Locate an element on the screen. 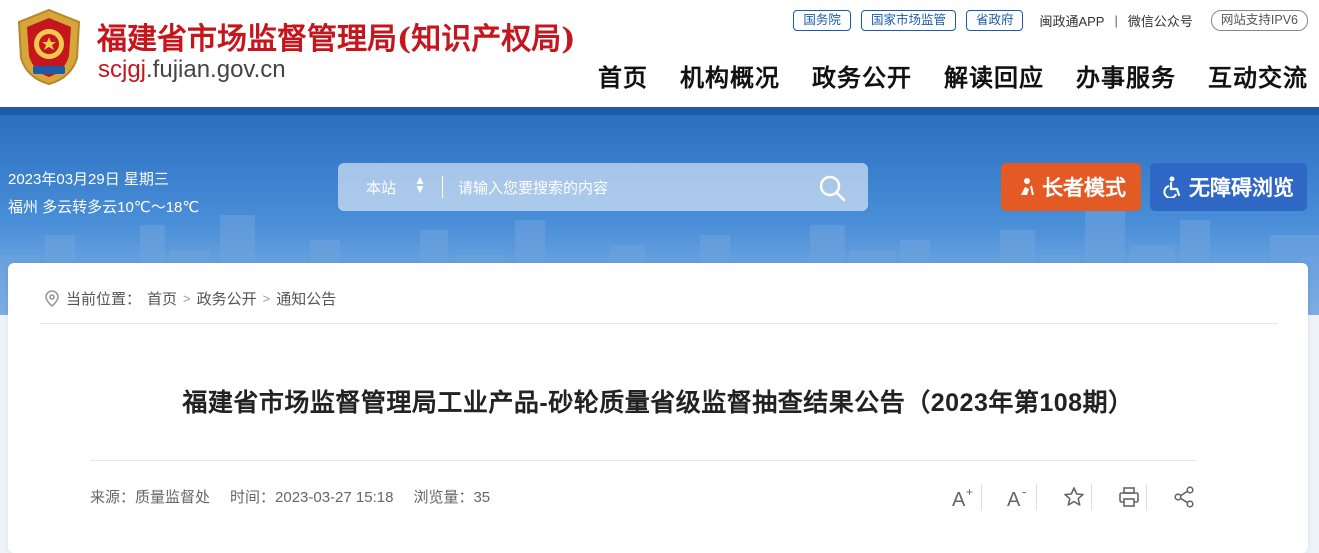 This screenshot has height=553, width=1319. breadcrumb: 当前位置： 首页 > 政务公开 > 通知公告 is located at coordinates (190, 298).